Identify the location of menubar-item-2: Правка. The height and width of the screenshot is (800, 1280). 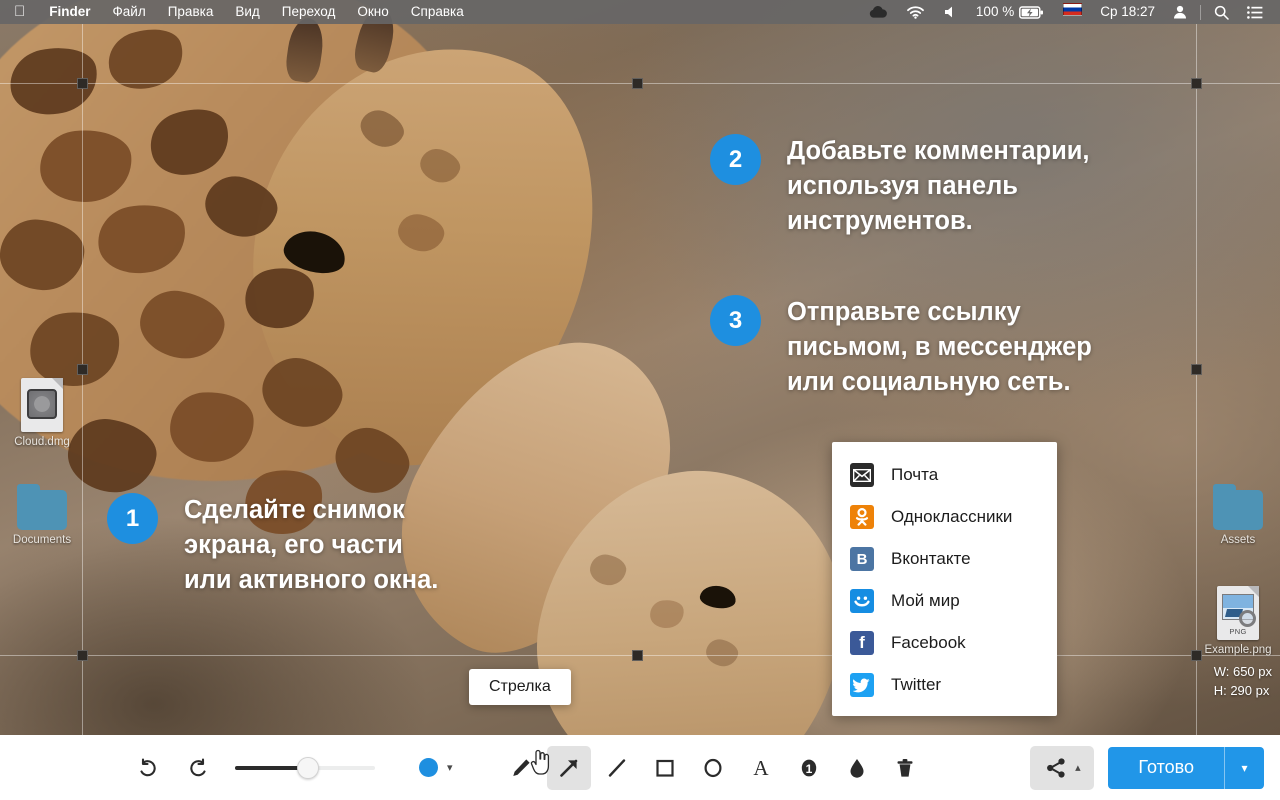
(191, 12).